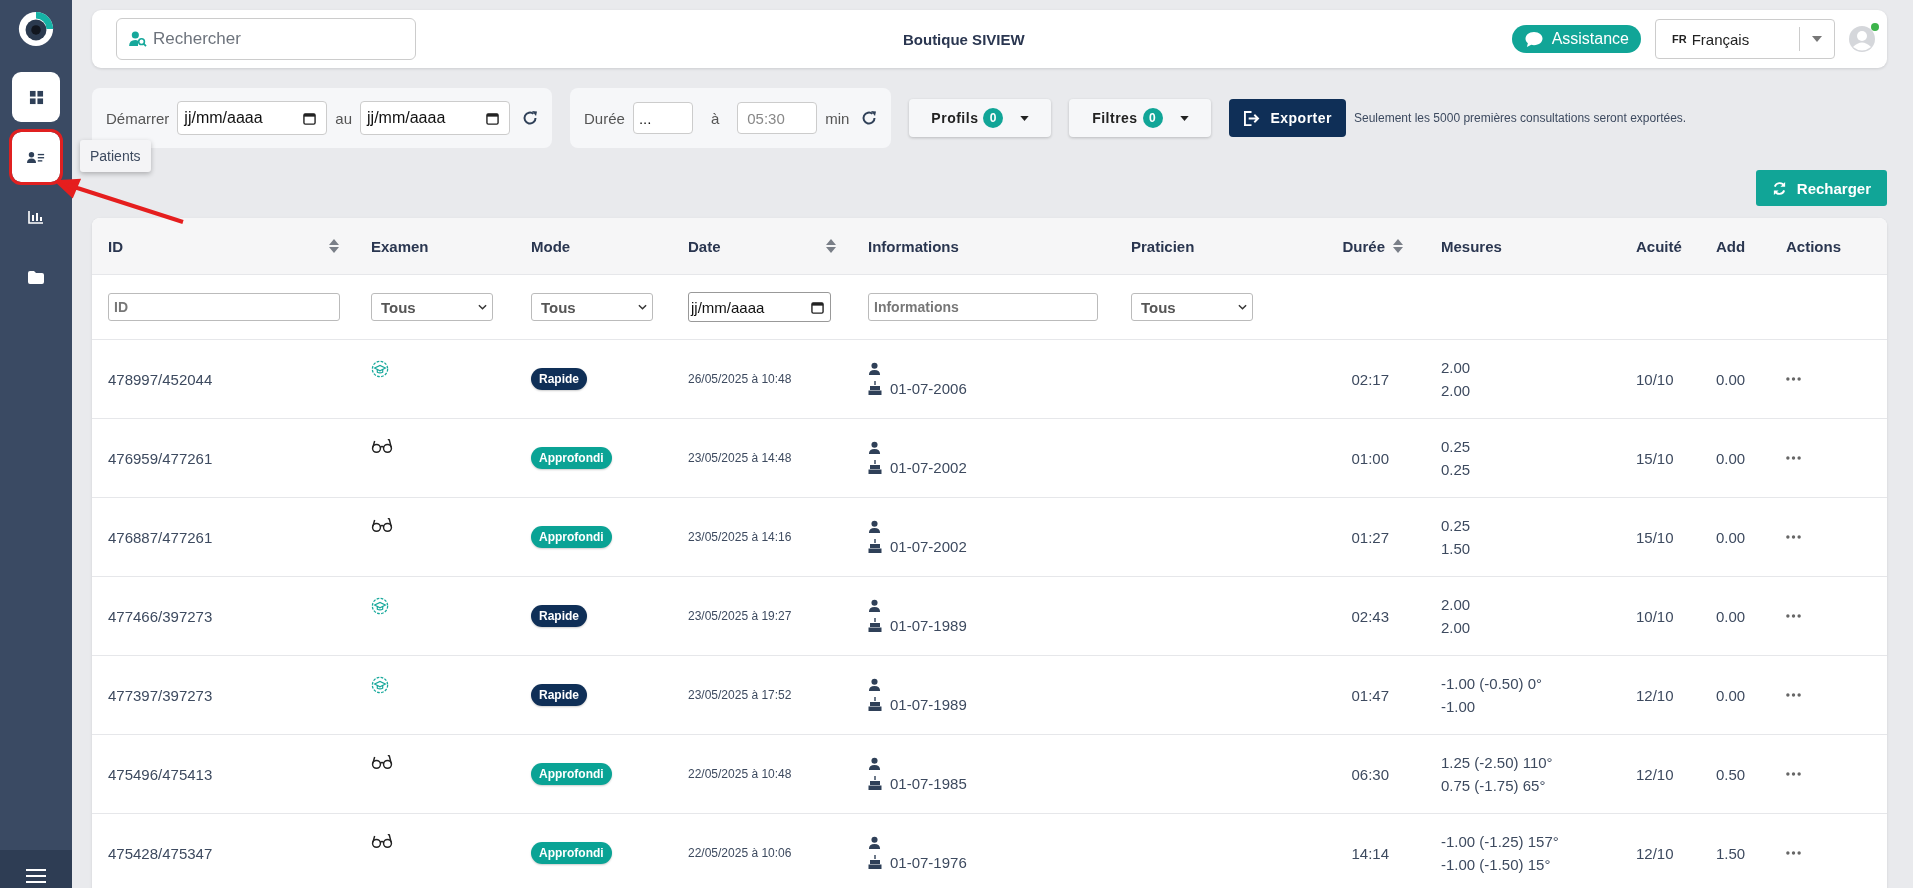  Describe the element at coordinates (642, 307) in the screenshot. I see `chevron-down-icon` at that location.